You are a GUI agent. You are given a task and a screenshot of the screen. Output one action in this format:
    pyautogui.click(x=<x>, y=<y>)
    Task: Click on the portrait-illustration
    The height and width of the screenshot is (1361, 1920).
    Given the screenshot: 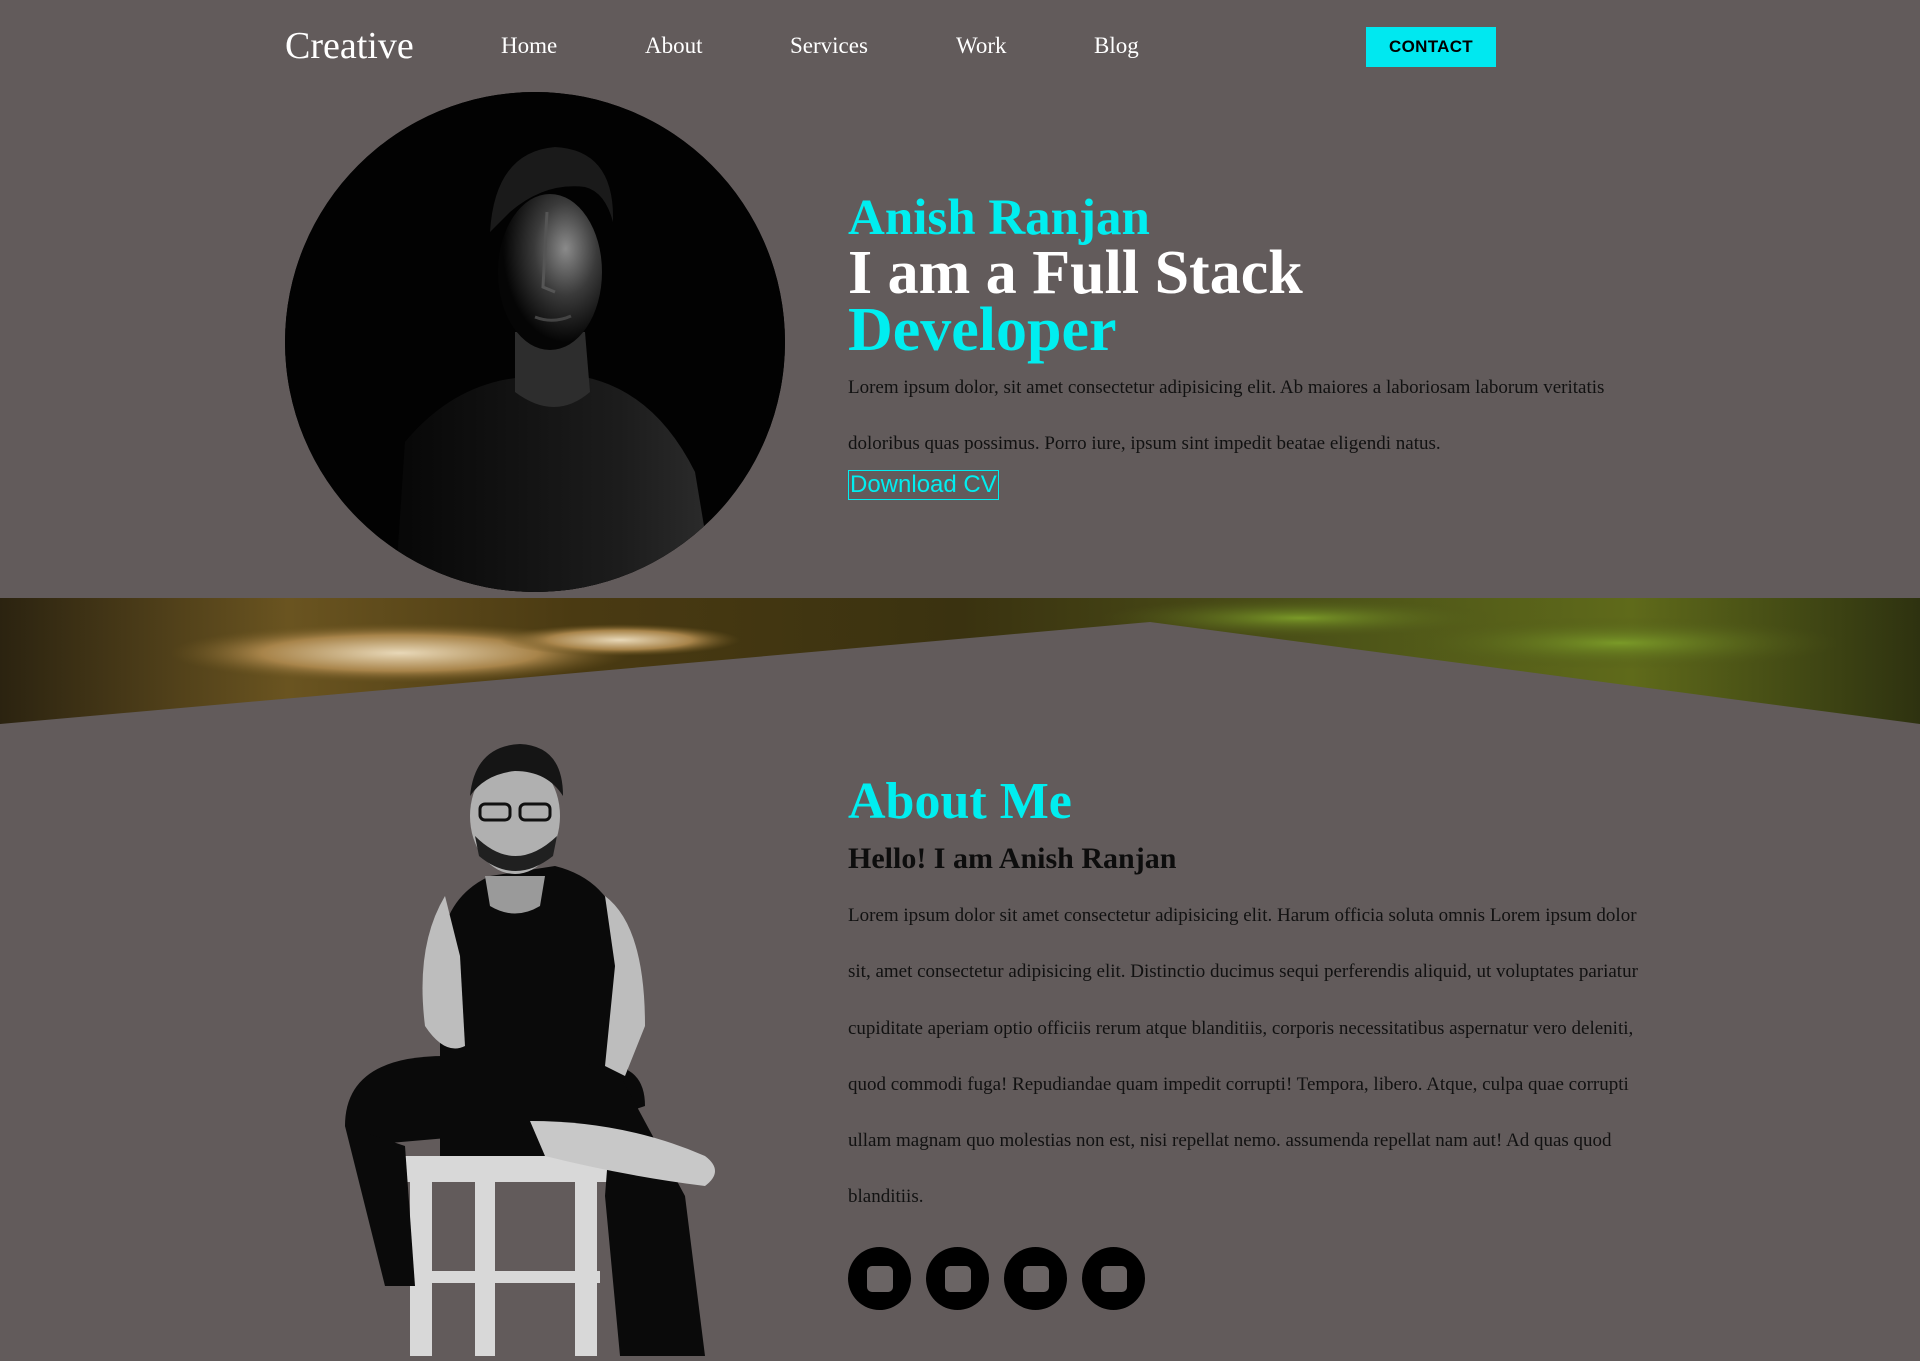 What is the action you would take?
    pyautogui.click(x=535, y=342)
    